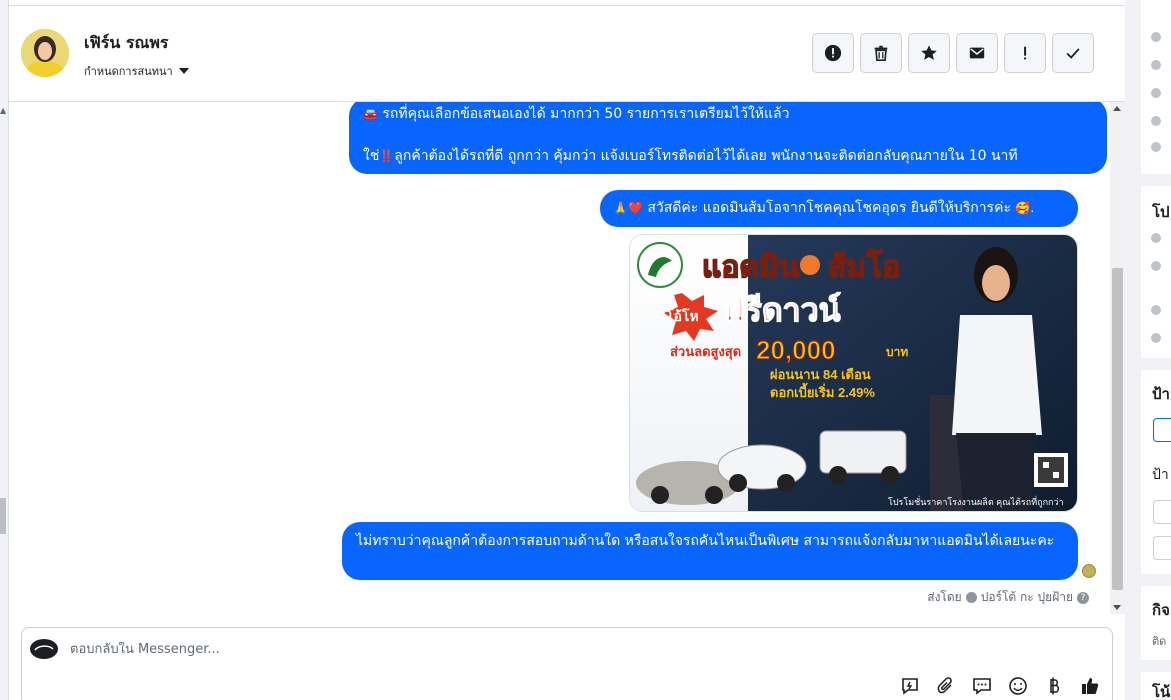  I want to click on section-title: ป้า, so click(1161, 394).